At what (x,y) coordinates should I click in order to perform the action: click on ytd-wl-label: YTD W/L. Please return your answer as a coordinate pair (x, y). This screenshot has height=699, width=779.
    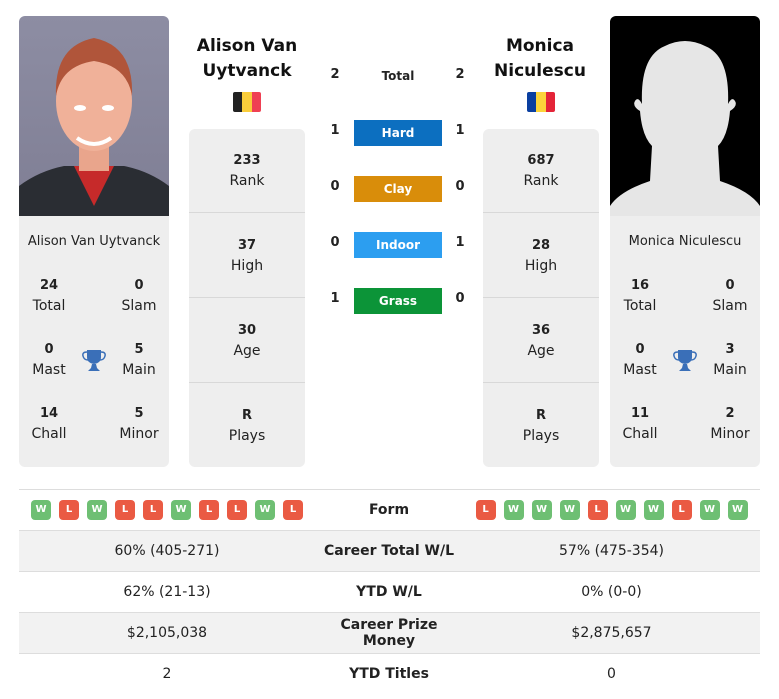
    Looking at the image, I should click on (389, 592).